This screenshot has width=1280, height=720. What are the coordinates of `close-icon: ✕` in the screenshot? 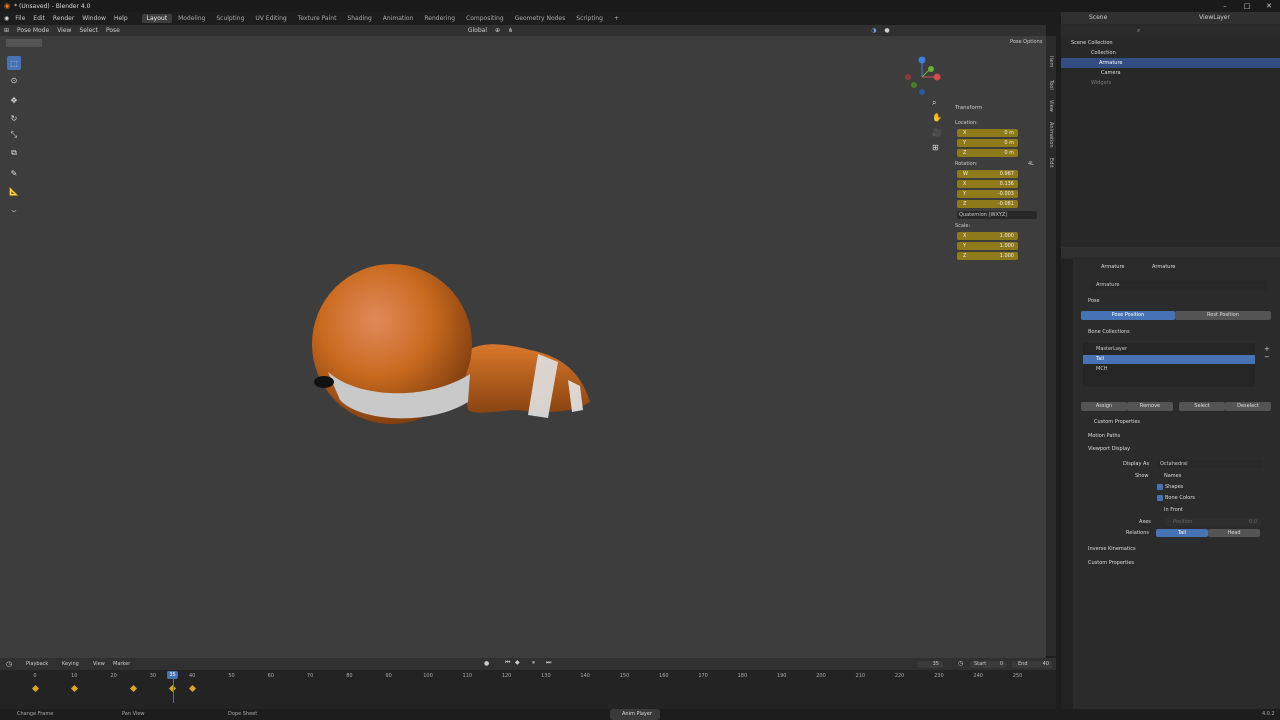 It's located at (1269, 6).